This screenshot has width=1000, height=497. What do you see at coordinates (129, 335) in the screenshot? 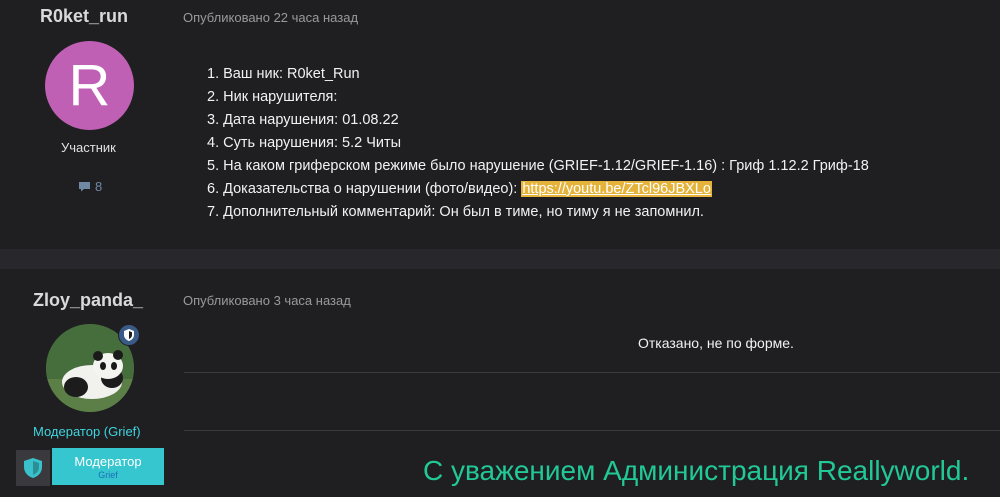
I see `moderator-badge-icon` at bounding box center [129, 335].